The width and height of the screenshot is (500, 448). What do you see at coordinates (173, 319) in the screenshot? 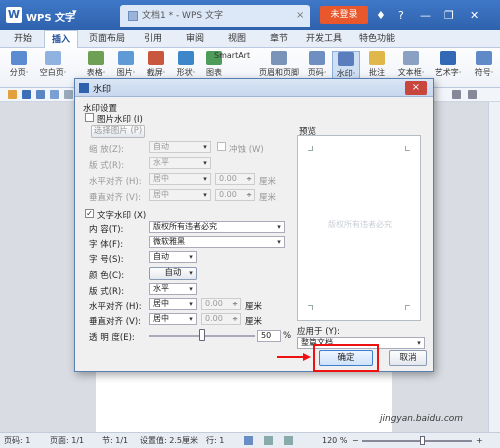
I see `text-valign-select: 居中 ▾` at bounding box center [173, 319].